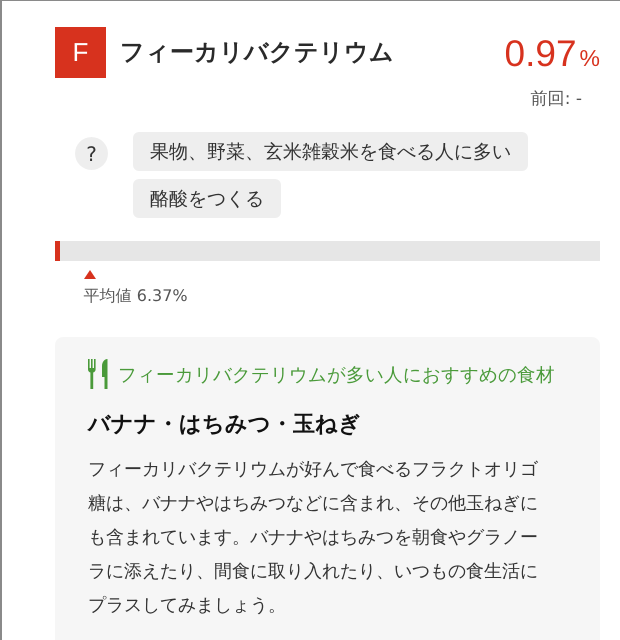 Image resolution: width=620 pixels, height=640 pixels. I want to click on food-list: バナナ・はちみつ・玉ねぎ, so click(329, 424).